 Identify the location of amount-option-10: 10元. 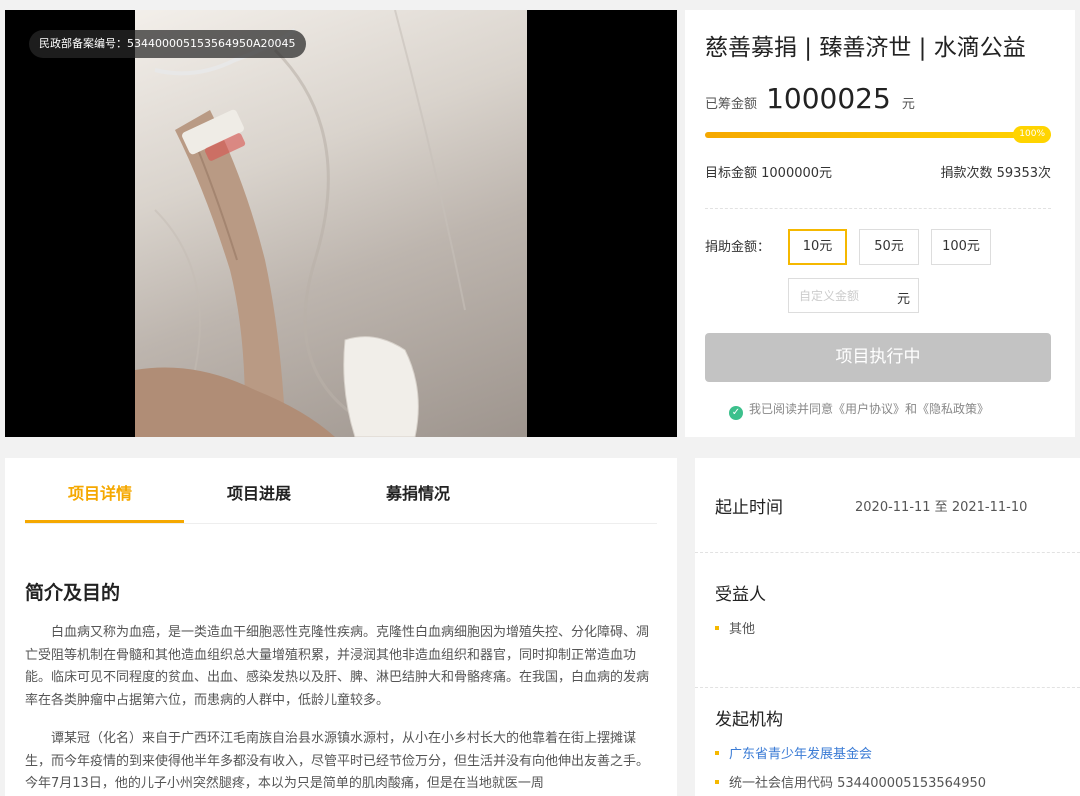
(817, 247).